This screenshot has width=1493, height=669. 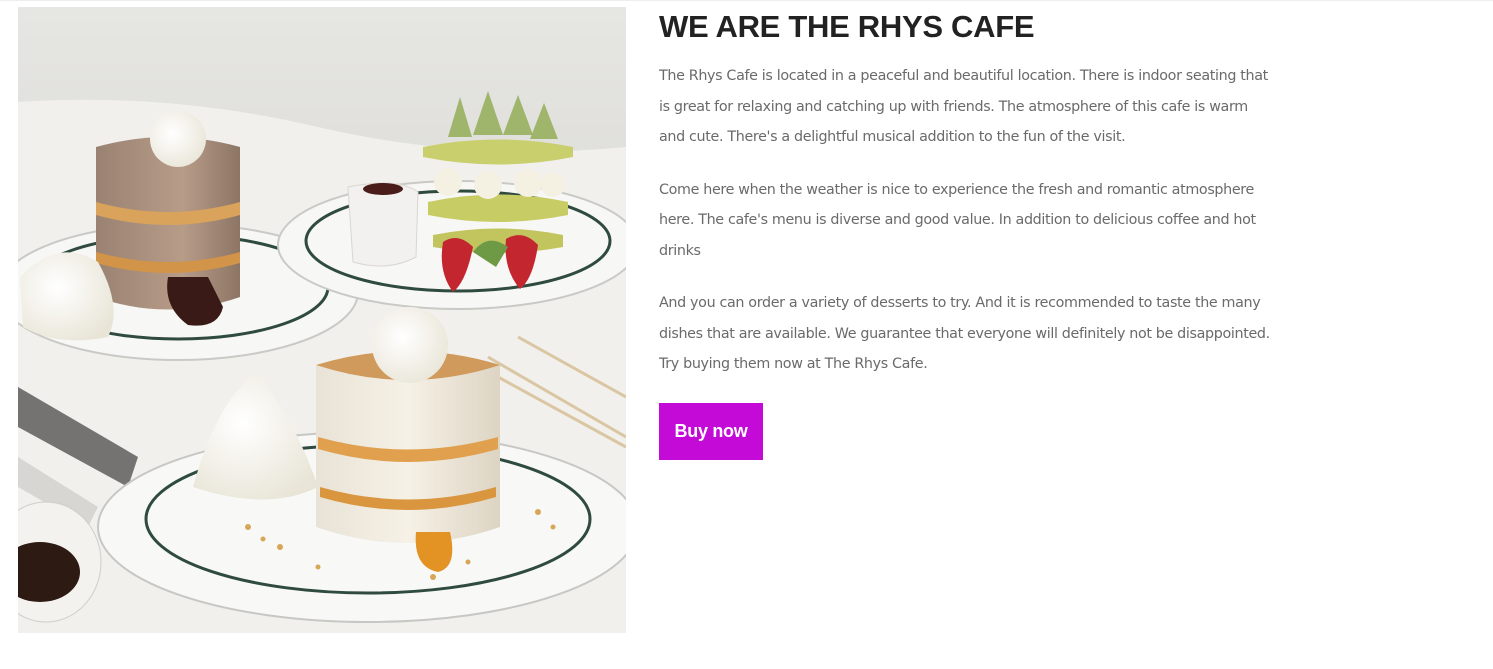 I want to click on section-title: WE ARE THE RHYS CAFE, so click(x=847, y=26).